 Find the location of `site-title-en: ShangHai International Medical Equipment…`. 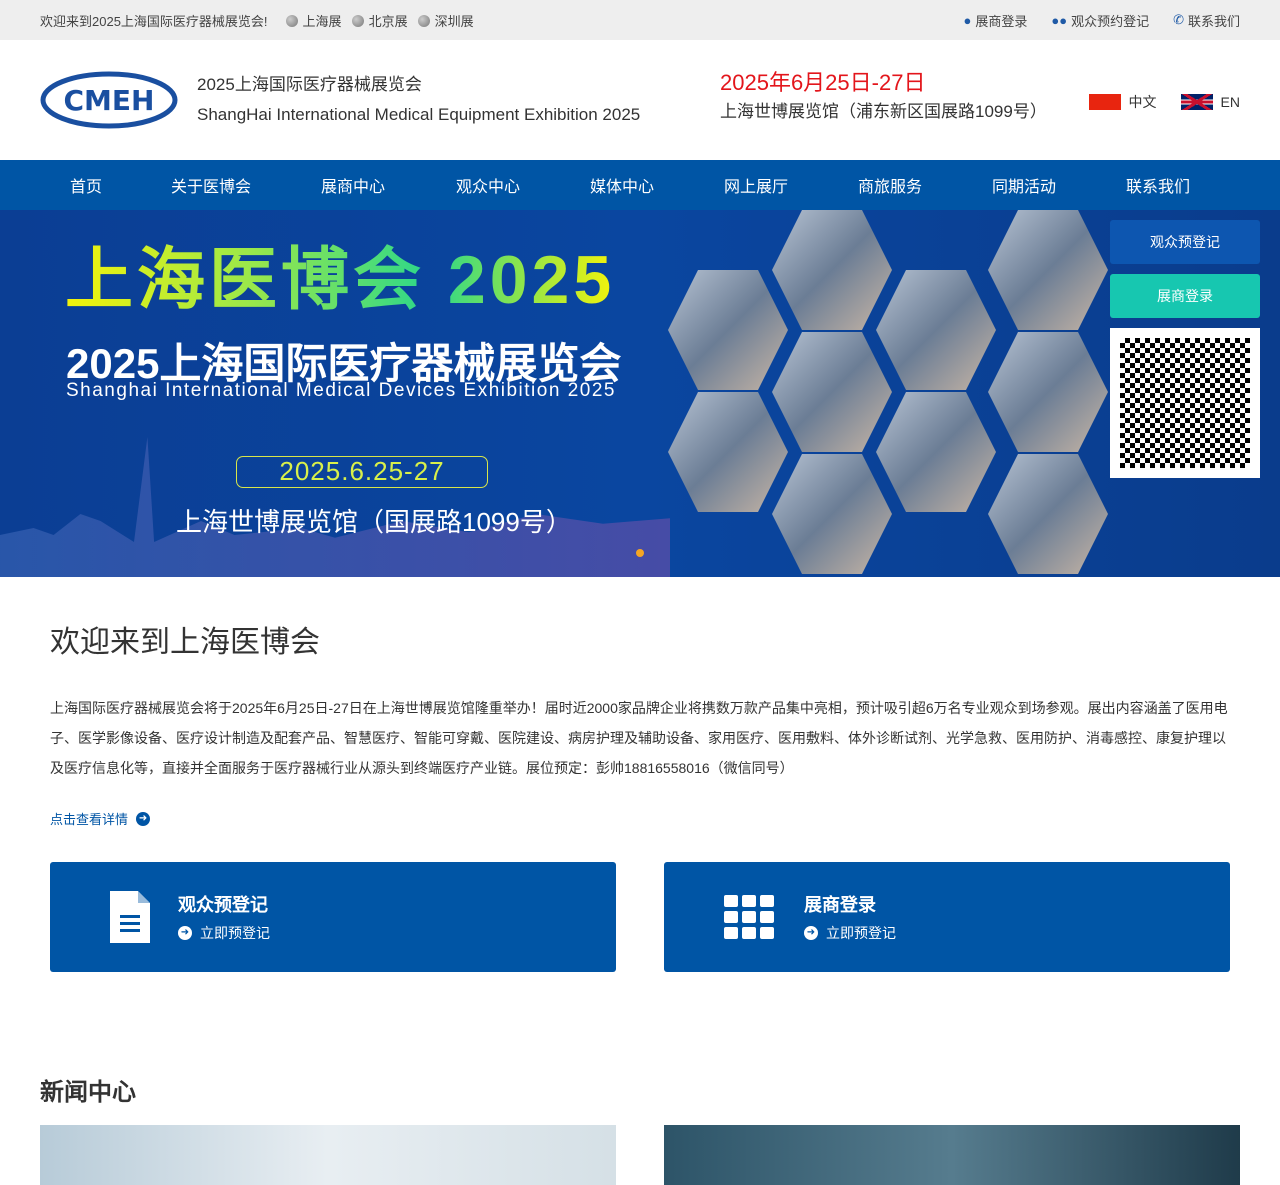

site-title-en: ShangHai International Medical Equipment… is located at coordinates (419, 114).